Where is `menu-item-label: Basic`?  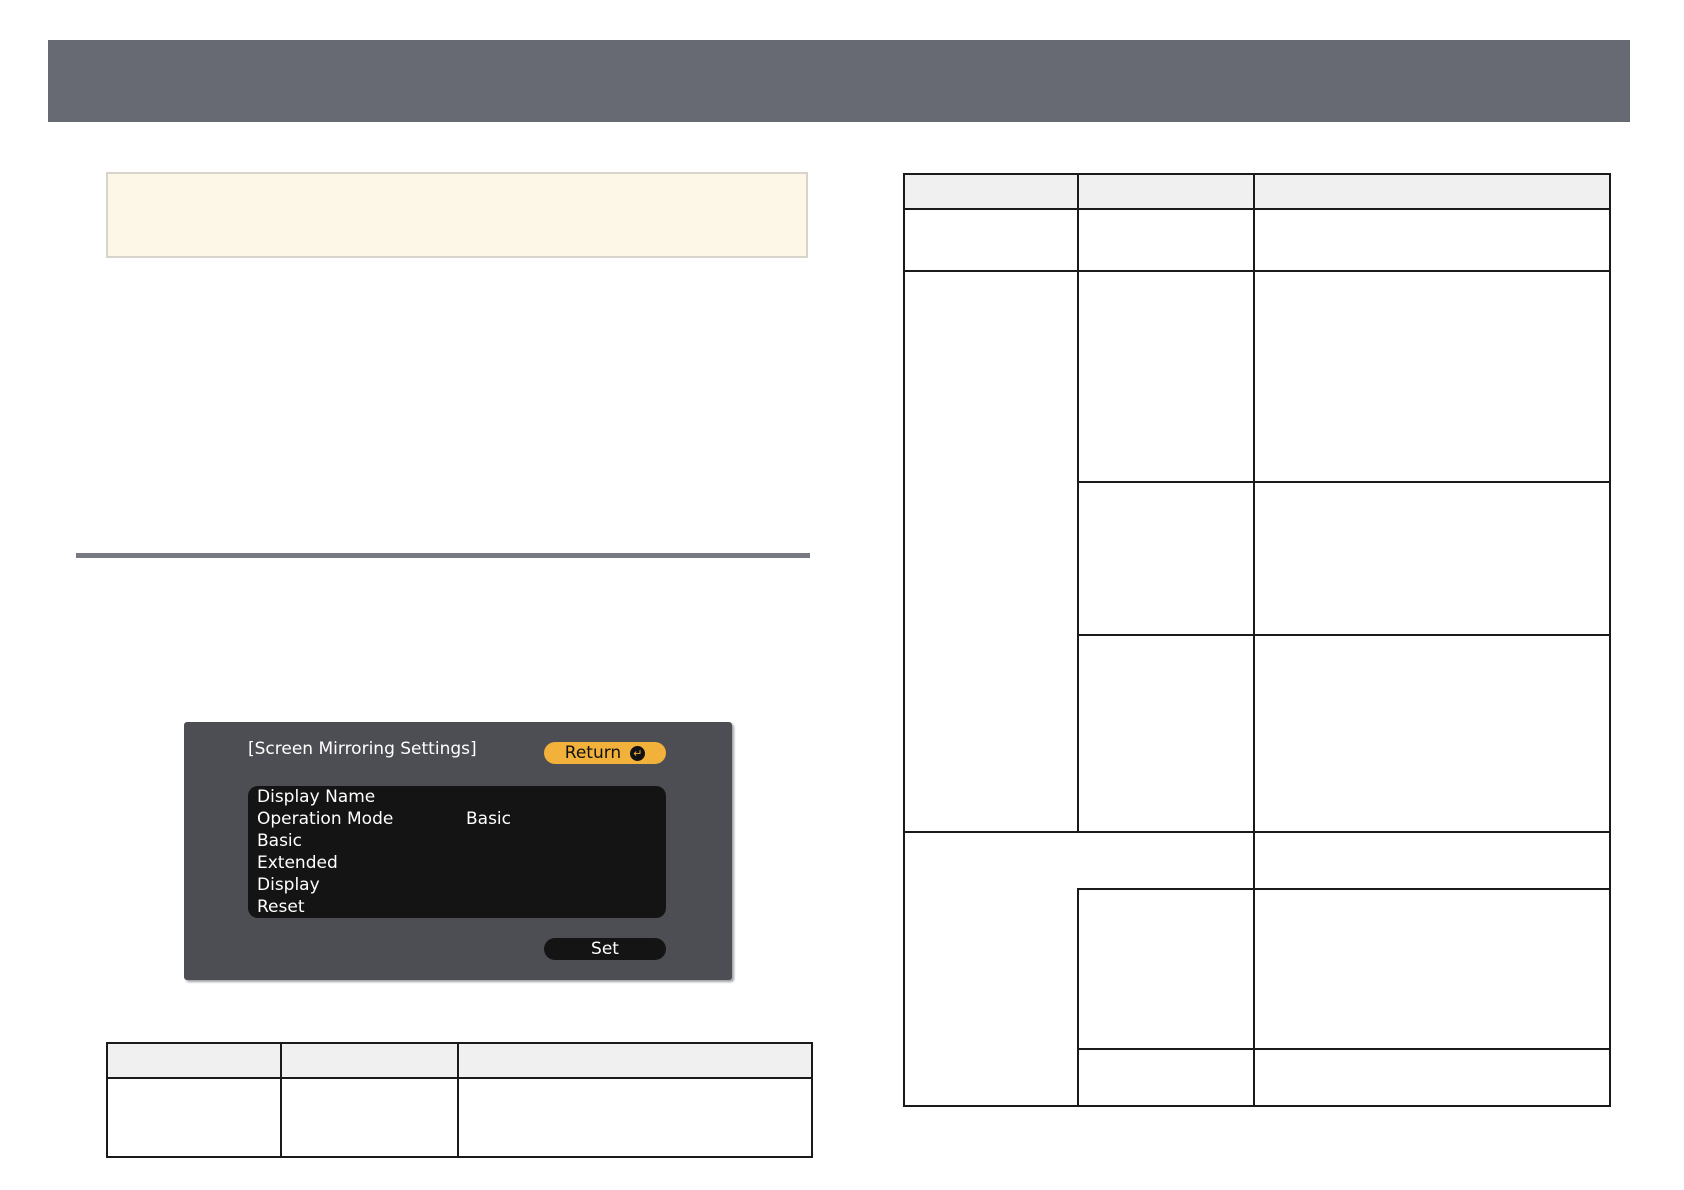
menu-item-label: Basic is located at coordinates (280, 841).